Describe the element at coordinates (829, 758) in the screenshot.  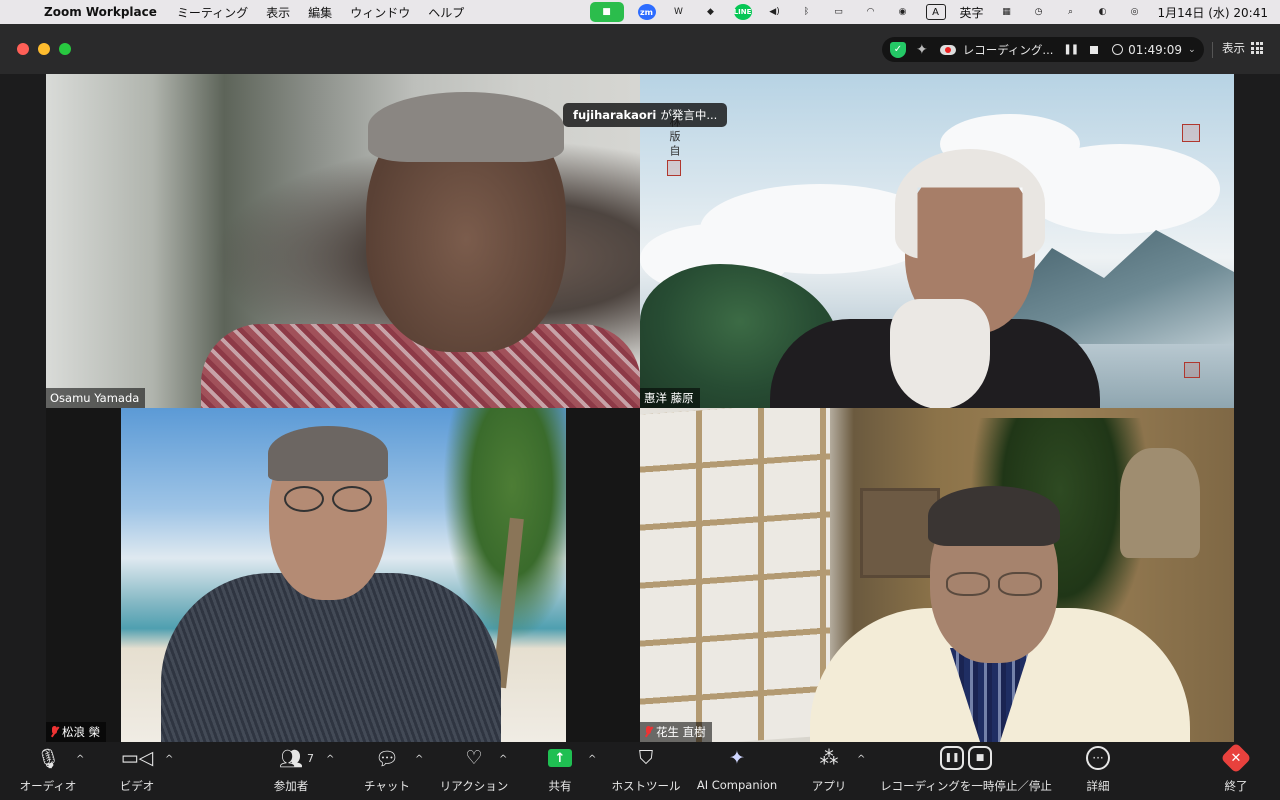
I see `apps-grid-icon: ⁂` at that location.